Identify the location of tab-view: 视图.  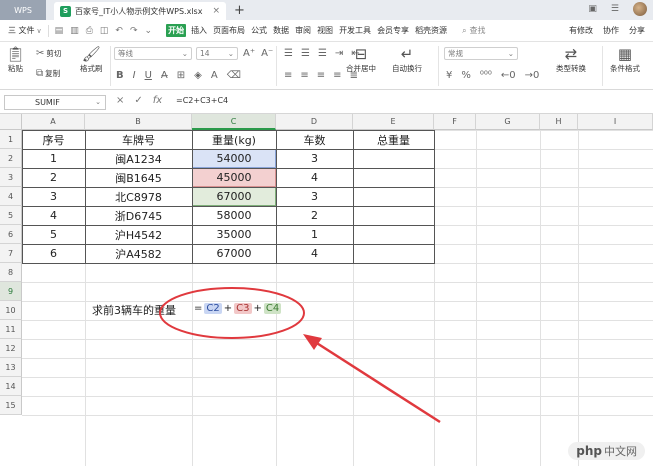
(325, 30).